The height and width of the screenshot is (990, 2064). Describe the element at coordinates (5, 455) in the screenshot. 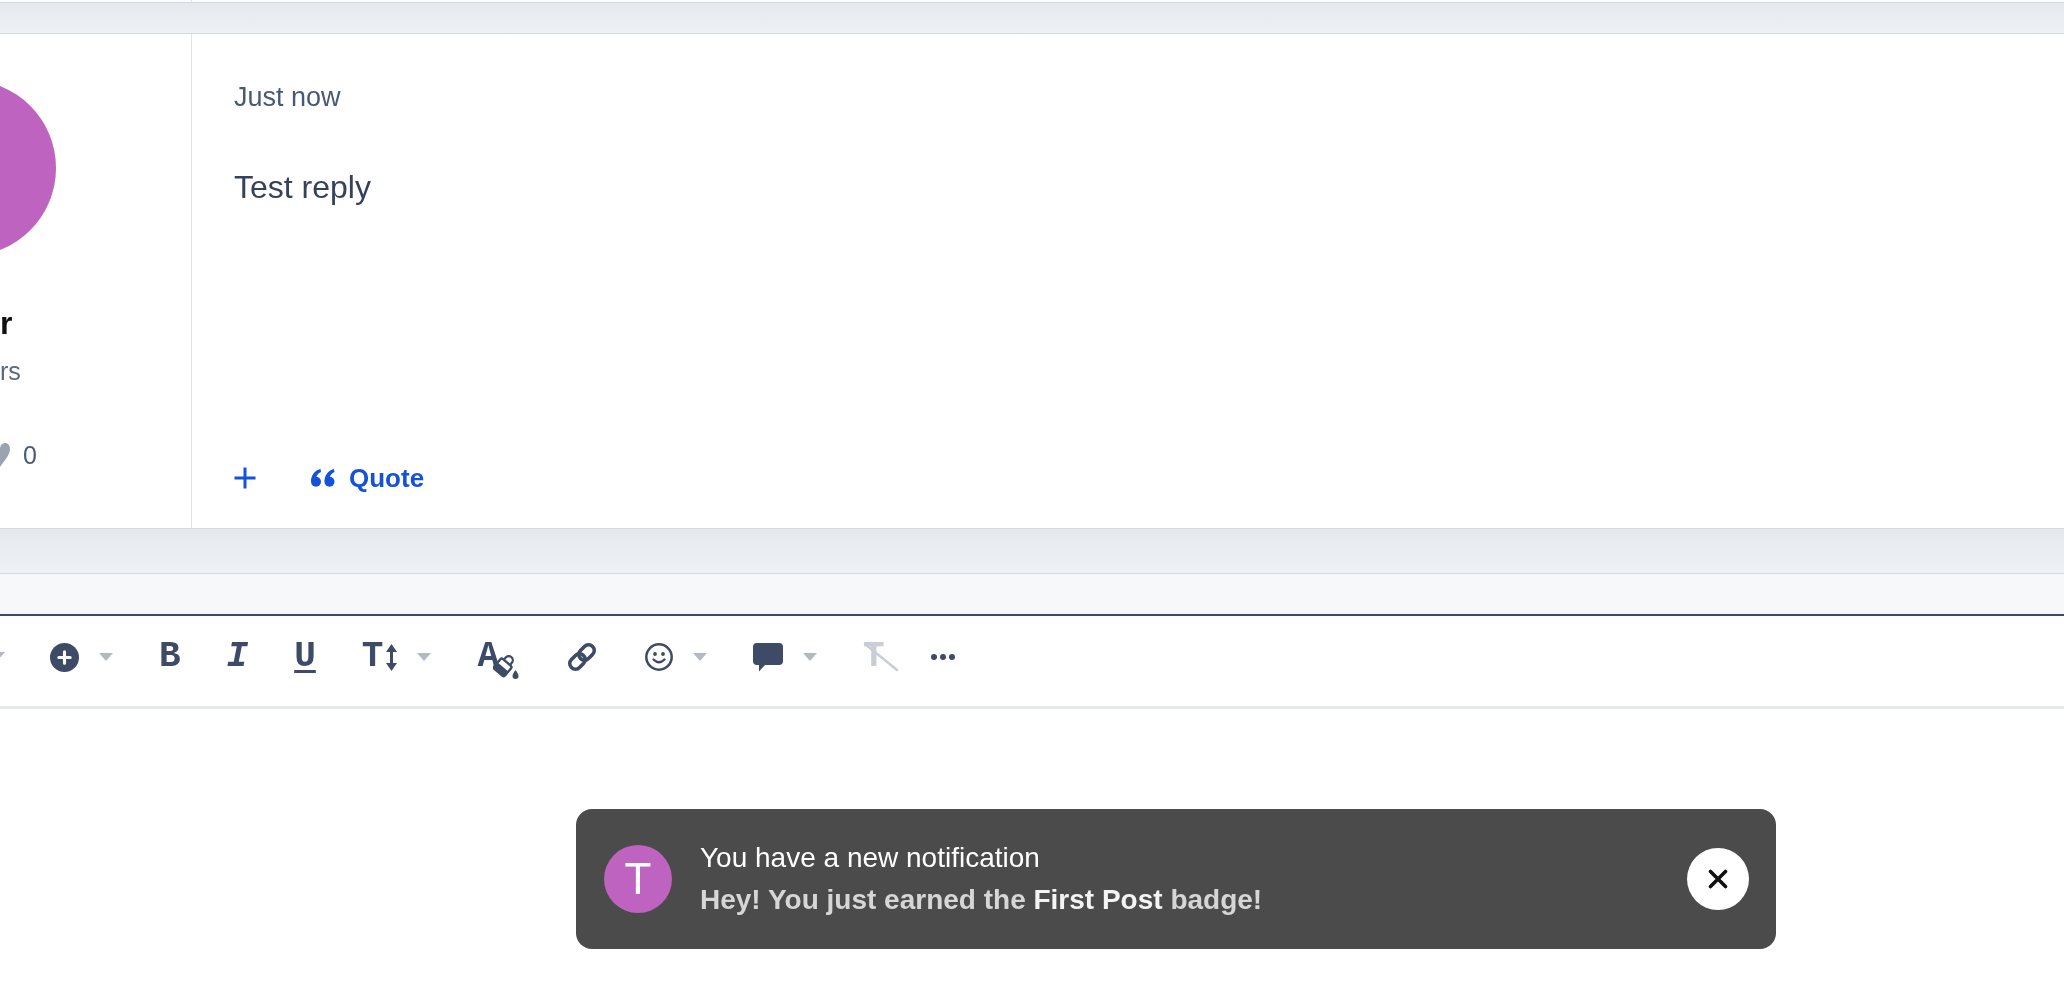

I see `heart-icon` at that location.